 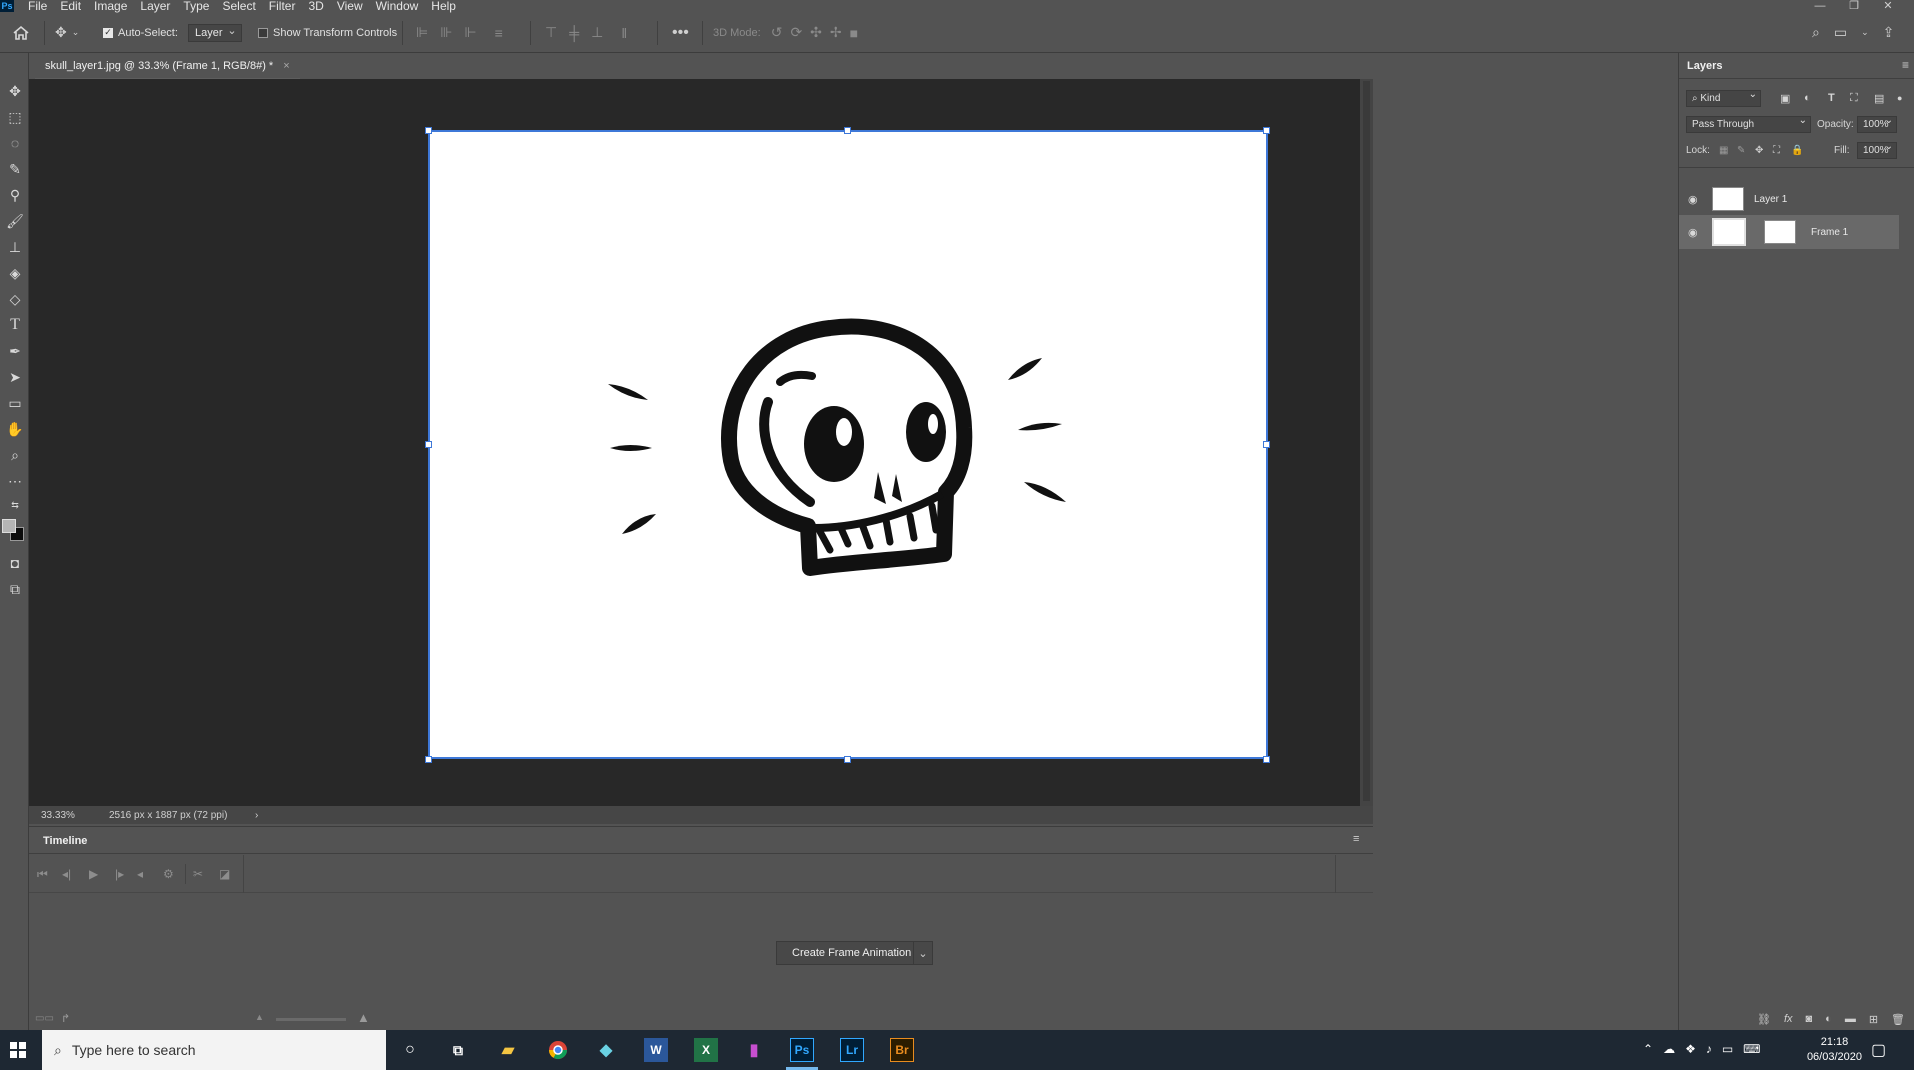 What do you see at coordinates (15, 325) in the screenshot?
I see `type-tool-icon: T` at bounding box center [15, 325].